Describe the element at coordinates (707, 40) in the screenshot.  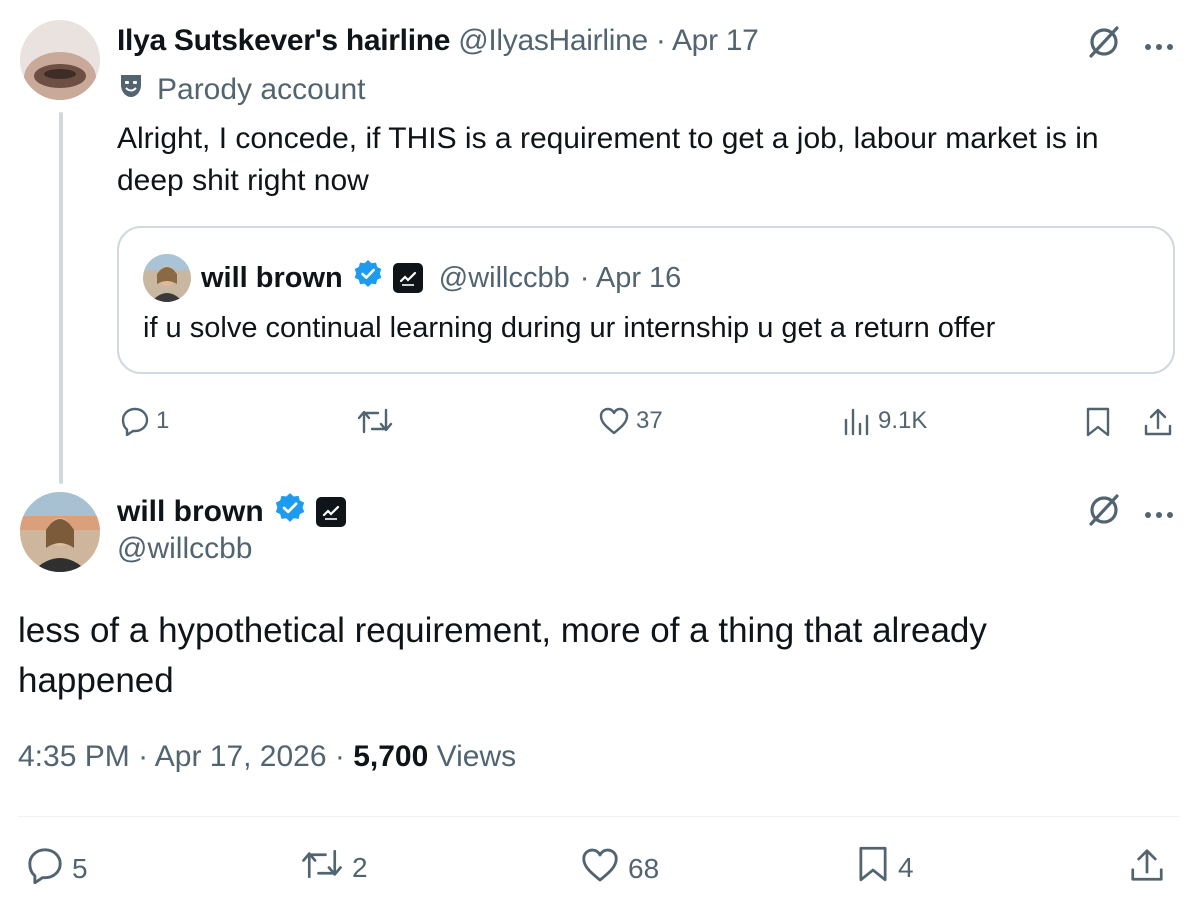
I see `parent-date: · Apr 17` at that location.